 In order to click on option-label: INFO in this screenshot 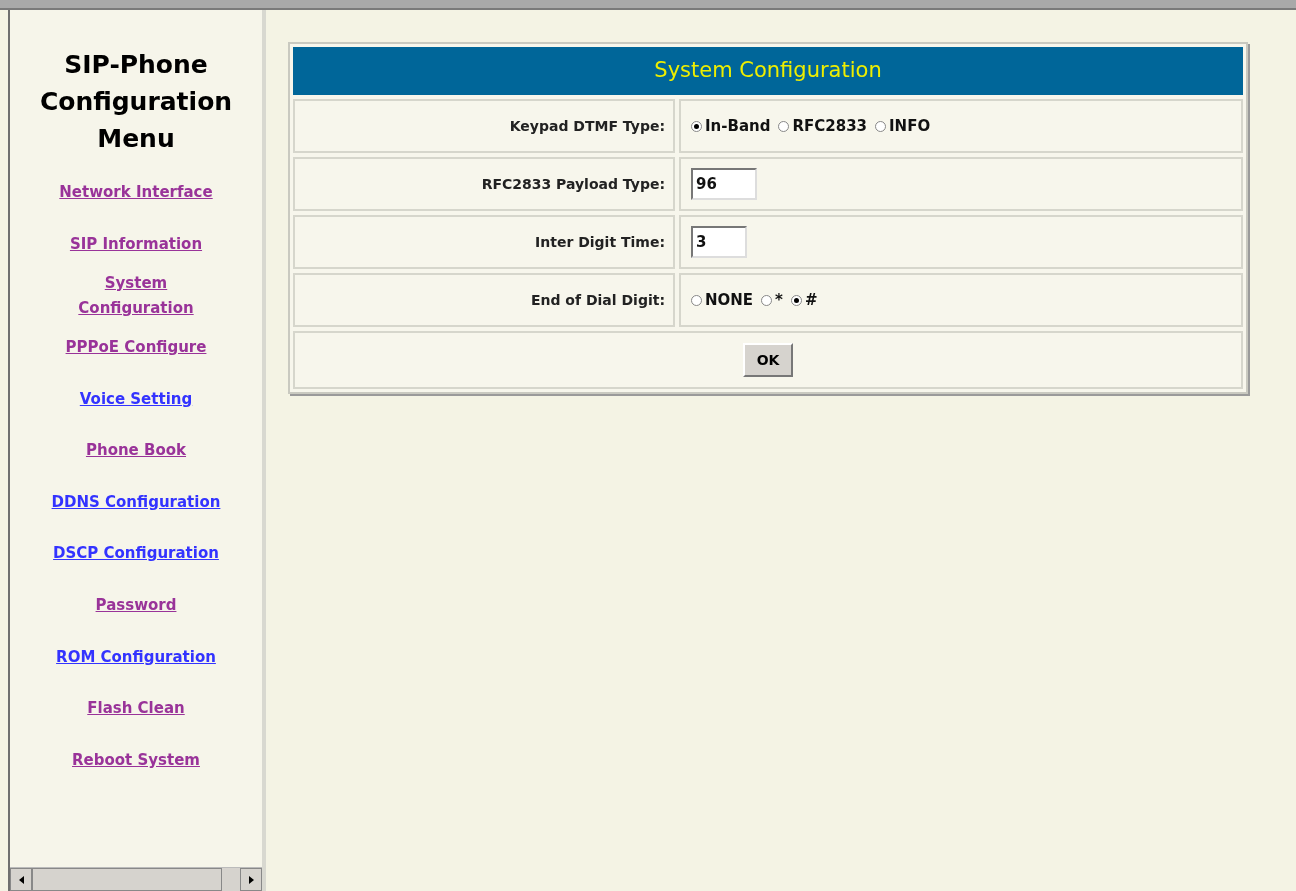, I will do `click(910, 126)`.